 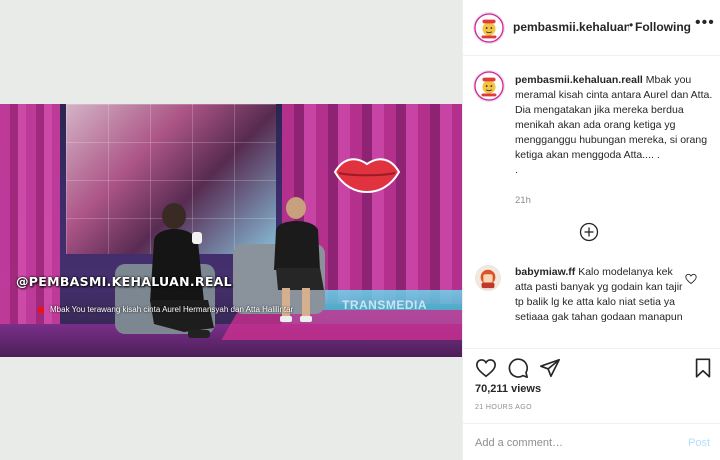 What do you see at coordinates (30, 230) in the screenshot?
I see `stage-curtain-left` at bounding box center [30, 230].